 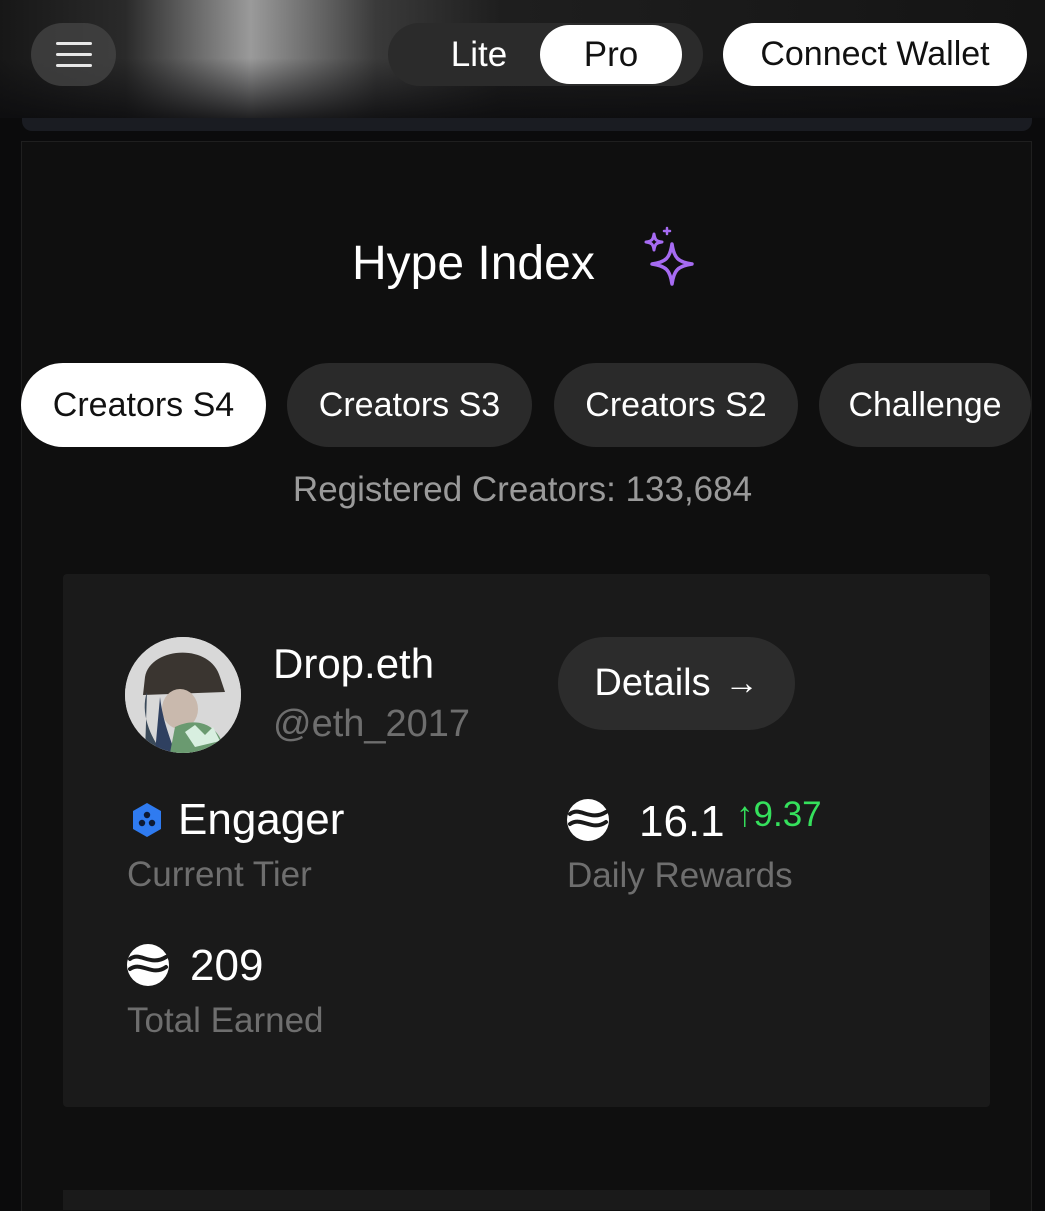 What do you see at coordinates (219, 874) in the screenshot?
I see `tier-label: Current Tier` at bounding box center [219, 874].